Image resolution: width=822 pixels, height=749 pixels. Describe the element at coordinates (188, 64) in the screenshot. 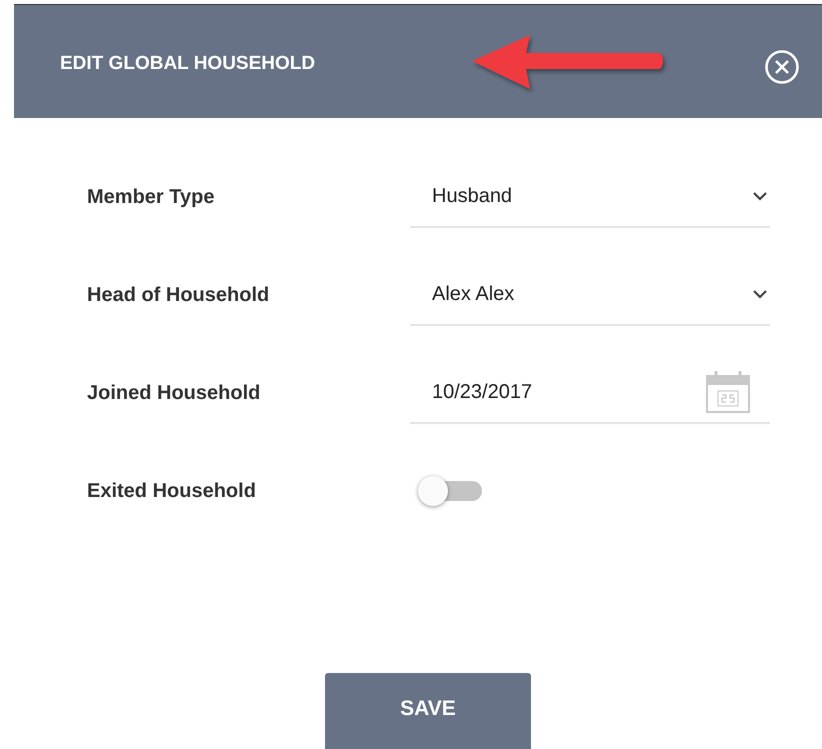

I see `dialog-title: EDIT GLOBAL HOUSEHOLD` at that location.